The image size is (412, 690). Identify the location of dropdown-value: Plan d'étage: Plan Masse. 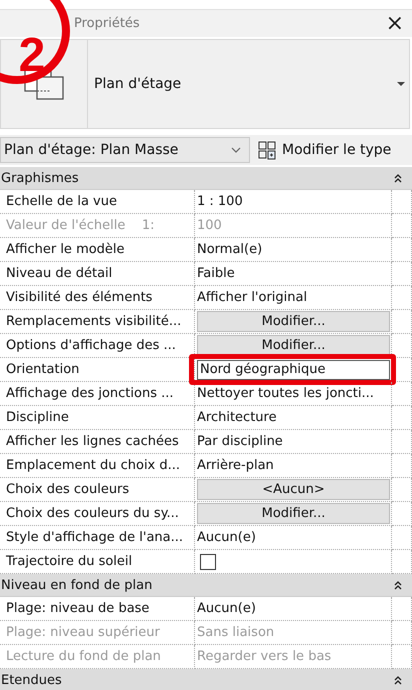
(91, 150).